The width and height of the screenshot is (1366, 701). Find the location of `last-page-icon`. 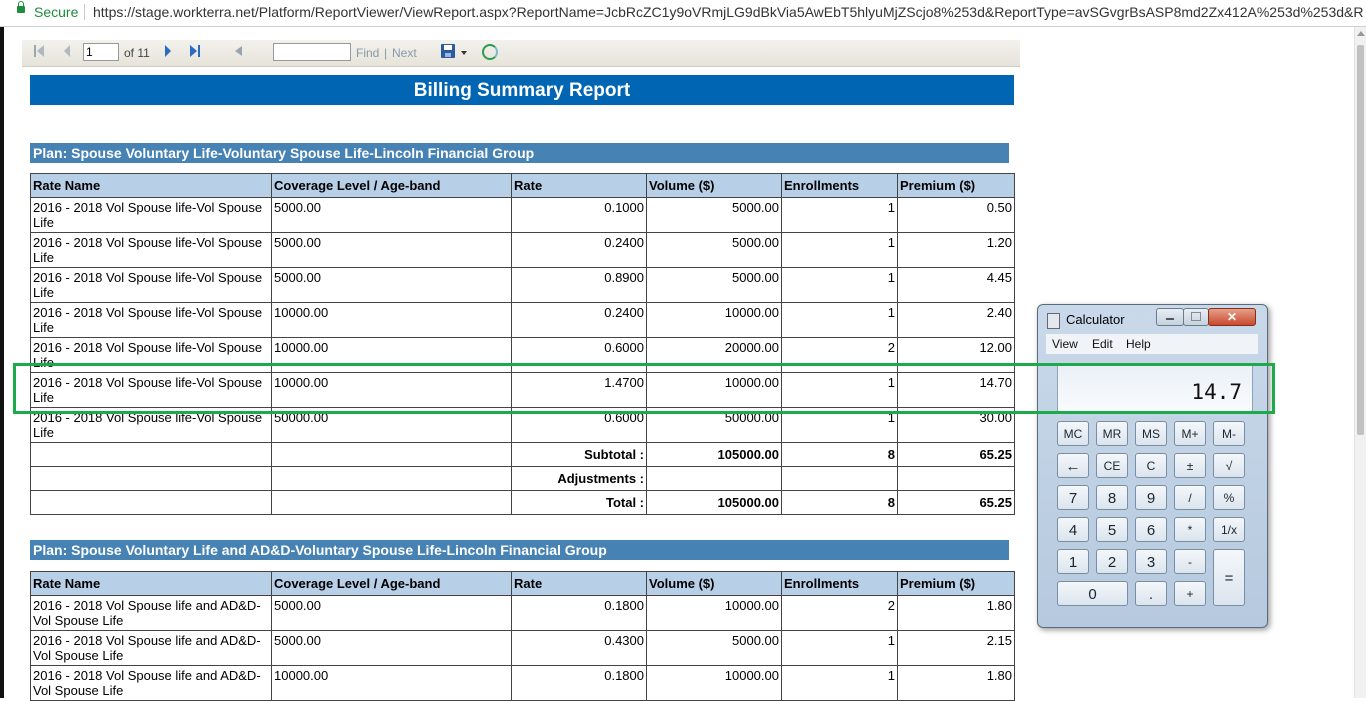

last-page-icon is located at coordinates (195, 51).